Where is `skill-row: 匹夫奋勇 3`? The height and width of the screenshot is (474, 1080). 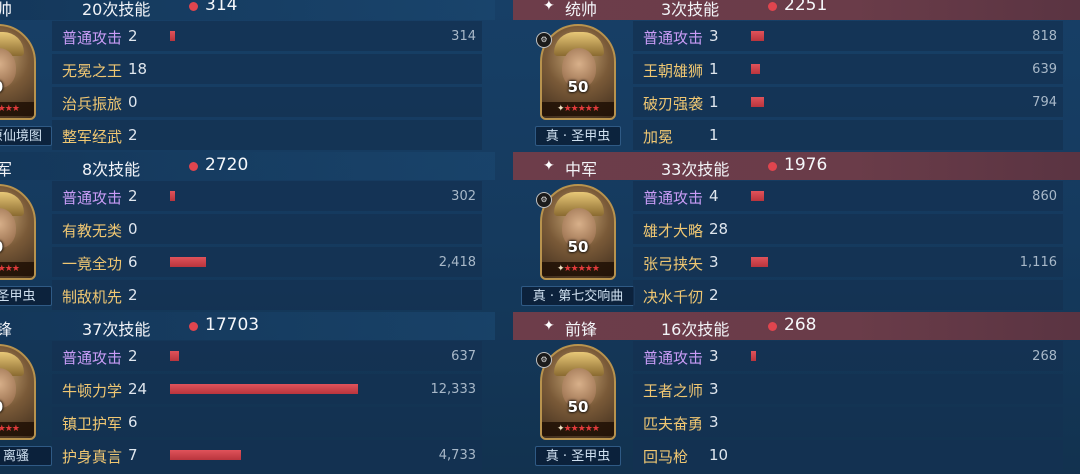 skill-row: 匹夫奋勇 3 is located at coordinates (848, 422).